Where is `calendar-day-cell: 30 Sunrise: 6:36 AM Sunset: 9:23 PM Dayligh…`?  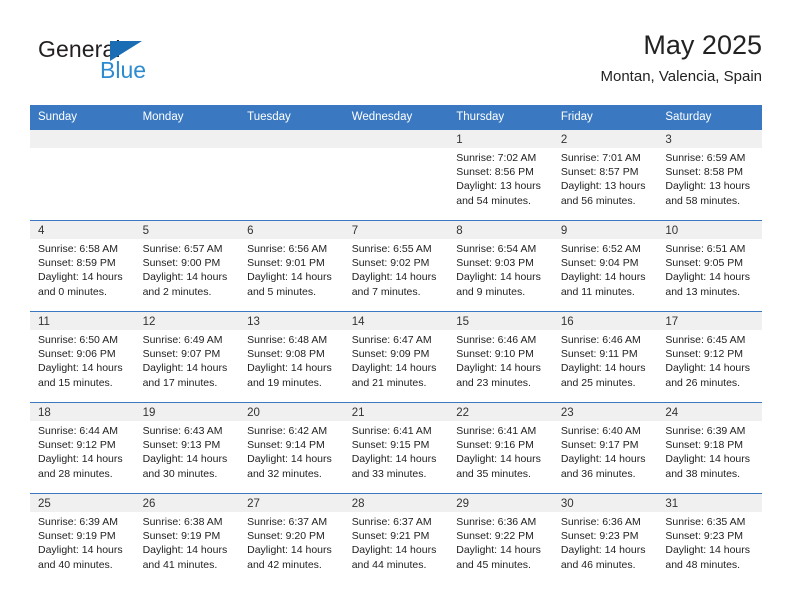
calendar-day-cell: 30 Sunrise: 6:36 AM Sunset: 9:23 PM Dayligh… is located at coordinates (605, 538).